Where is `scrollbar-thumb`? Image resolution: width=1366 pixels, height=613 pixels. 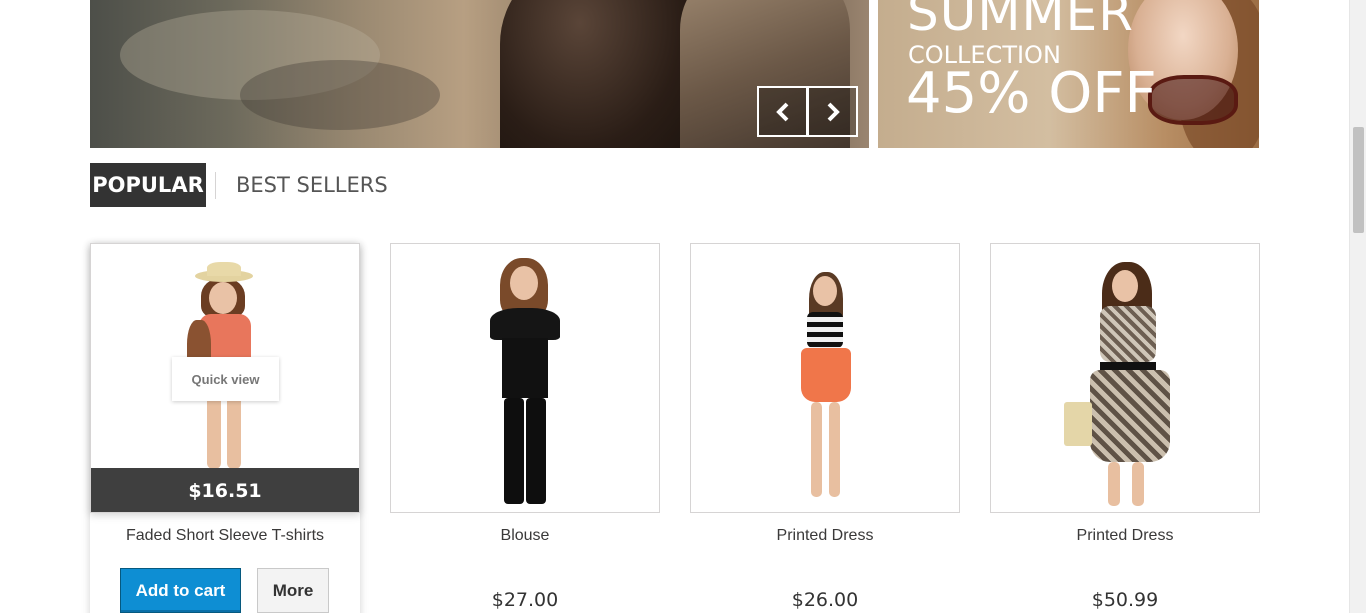 scrollbar-thumb is located at coordinates (1358, 180).